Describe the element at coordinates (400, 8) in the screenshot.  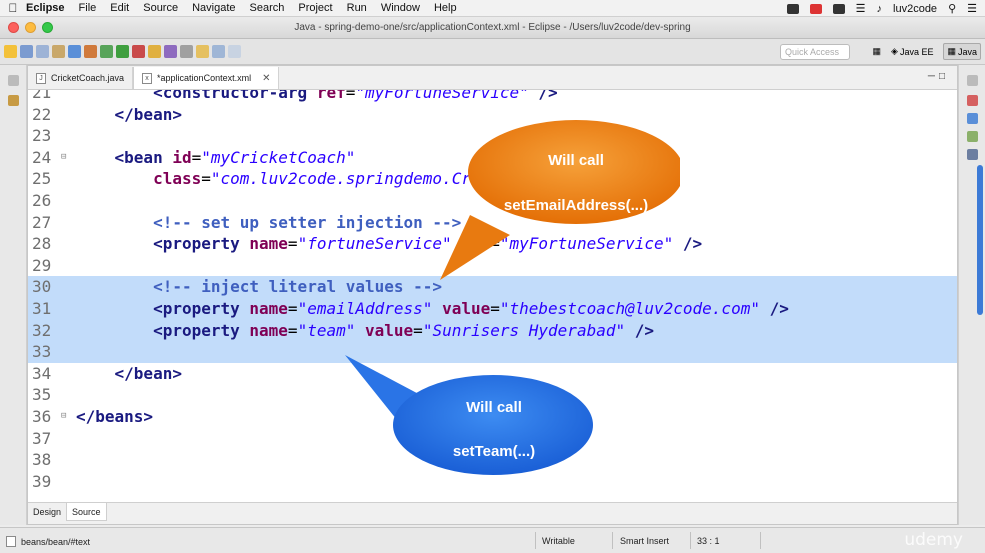
I see `menu-window: Window` at that location.